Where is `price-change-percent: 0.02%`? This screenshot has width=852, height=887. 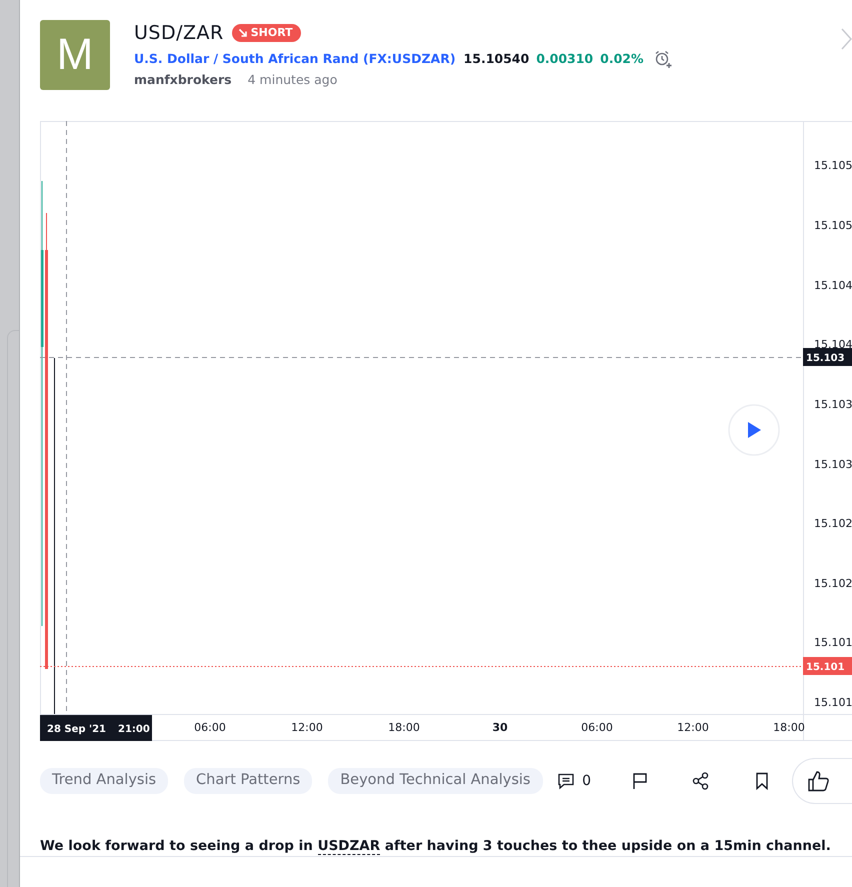 price-change-percent: 0.02% is located at coordinates (622, 59).